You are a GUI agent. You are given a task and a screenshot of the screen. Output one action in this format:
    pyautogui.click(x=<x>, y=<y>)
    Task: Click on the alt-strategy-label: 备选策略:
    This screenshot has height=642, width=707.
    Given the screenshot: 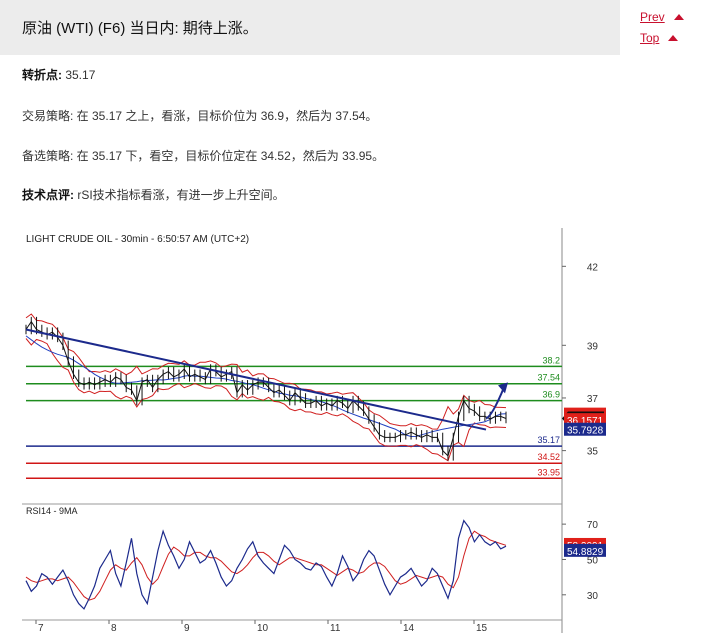 What is the action you would take?
    pyautogui.click(x=48, y=156)
    